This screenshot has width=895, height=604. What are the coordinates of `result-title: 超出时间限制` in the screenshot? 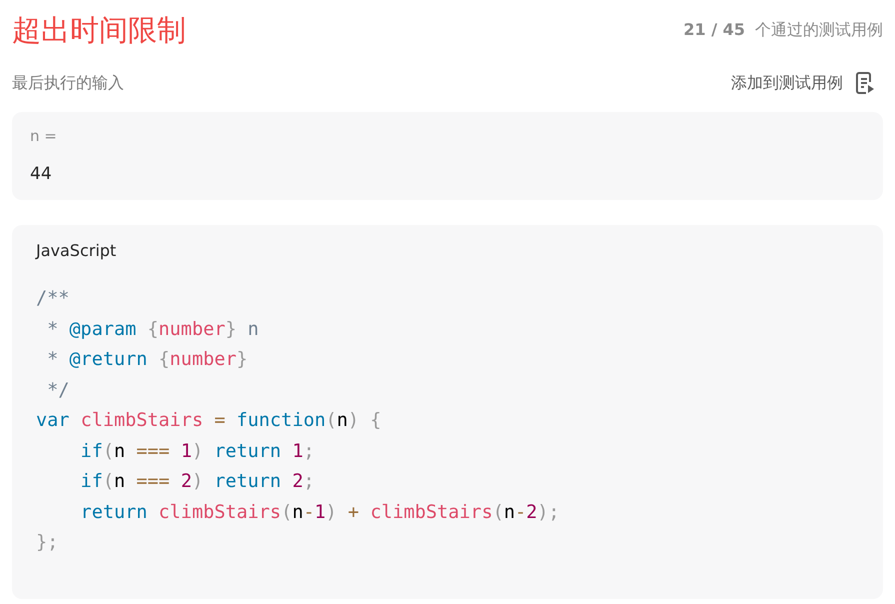 It's located at (99, 30).